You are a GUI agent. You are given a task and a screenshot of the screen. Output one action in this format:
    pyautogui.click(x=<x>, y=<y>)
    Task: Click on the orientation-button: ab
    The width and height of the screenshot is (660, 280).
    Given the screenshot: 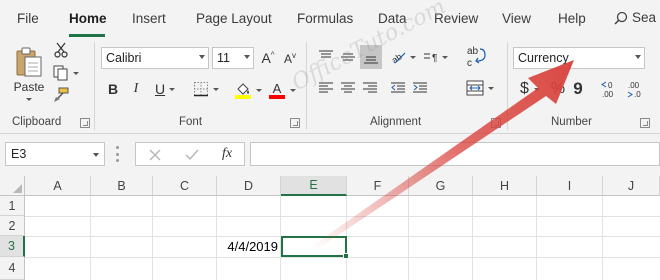 What is the action you would take?
    pyautogui.click(x=402, y=57)
    